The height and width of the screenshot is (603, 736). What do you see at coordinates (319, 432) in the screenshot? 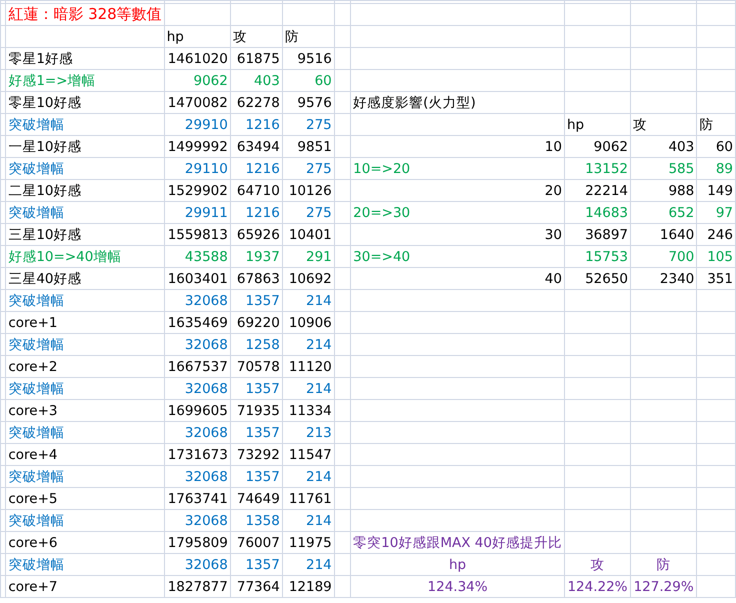
I see `table-cell: 213` at bounding box center [319, 432].